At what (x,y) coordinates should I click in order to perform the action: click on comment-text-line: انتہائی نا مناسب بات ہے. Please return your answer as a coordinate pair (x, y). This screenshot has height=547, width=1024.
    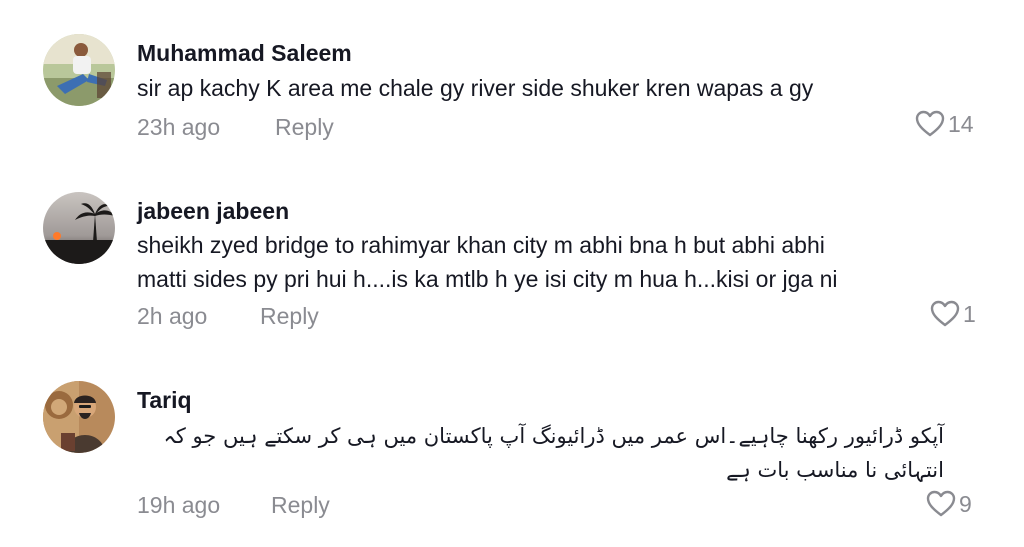
    Looking at the image, I should click on (835, 470).